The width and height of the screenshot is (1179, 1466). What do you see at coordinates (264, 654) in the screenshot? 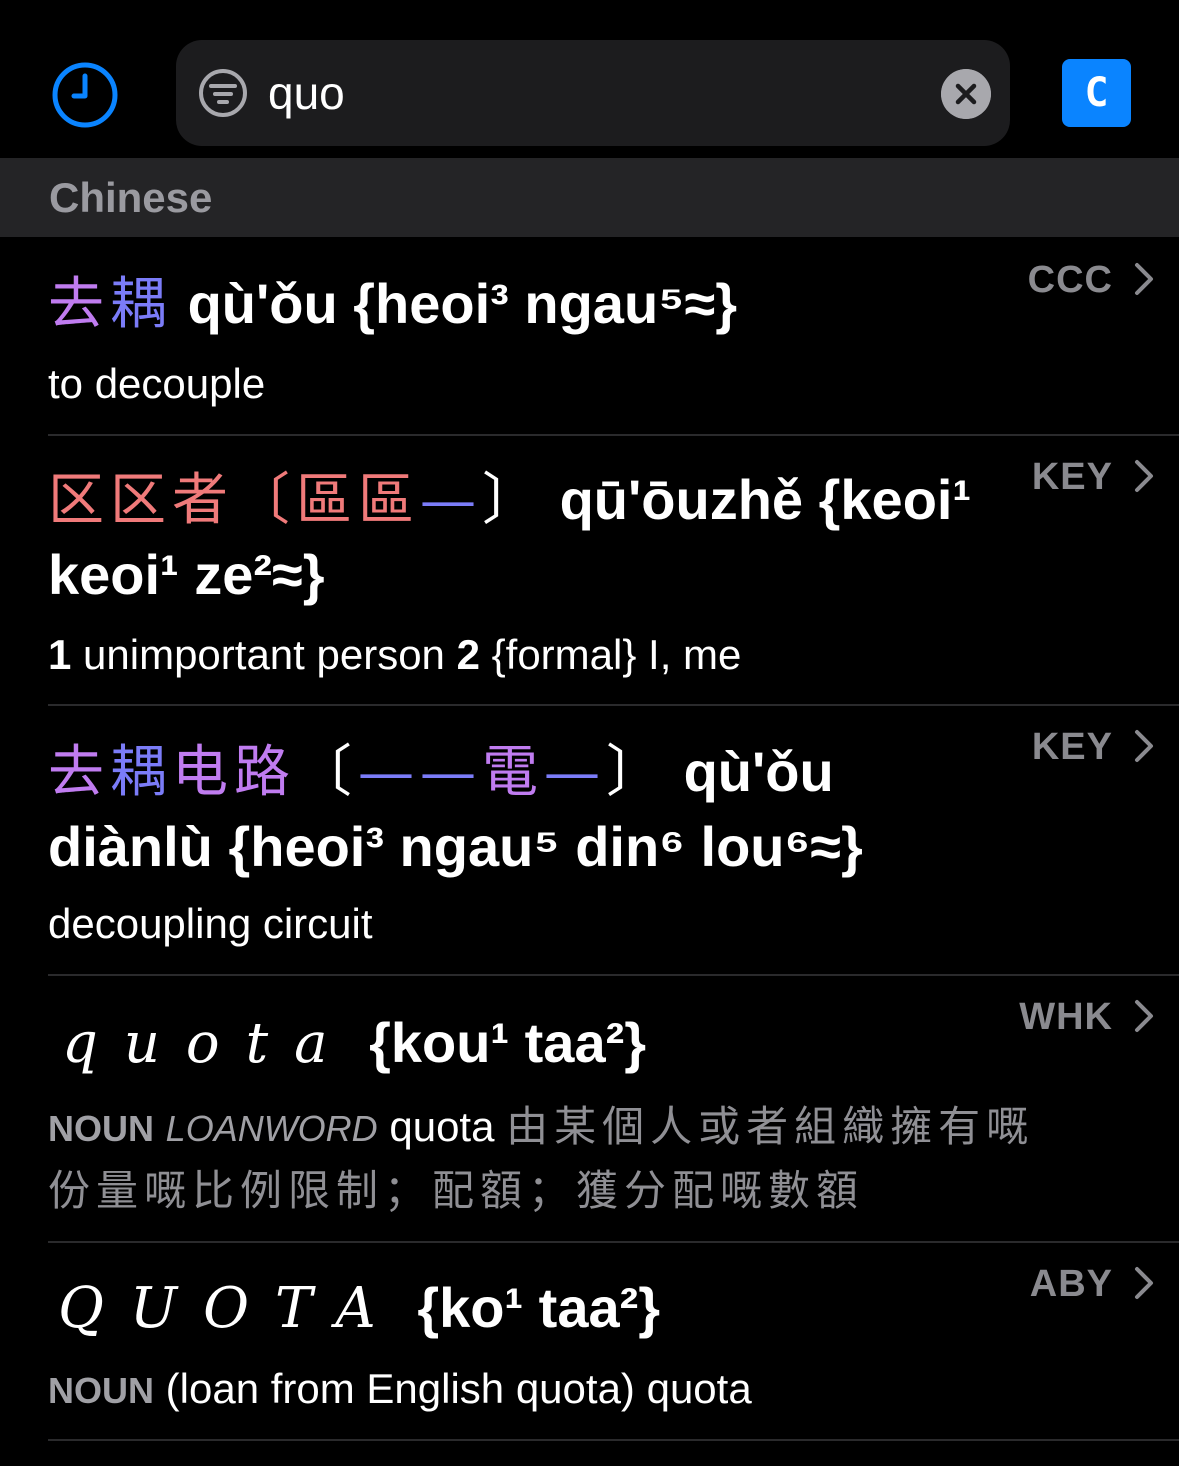
I see `sense-text: unimportant person` at bounding box center [264, 654].